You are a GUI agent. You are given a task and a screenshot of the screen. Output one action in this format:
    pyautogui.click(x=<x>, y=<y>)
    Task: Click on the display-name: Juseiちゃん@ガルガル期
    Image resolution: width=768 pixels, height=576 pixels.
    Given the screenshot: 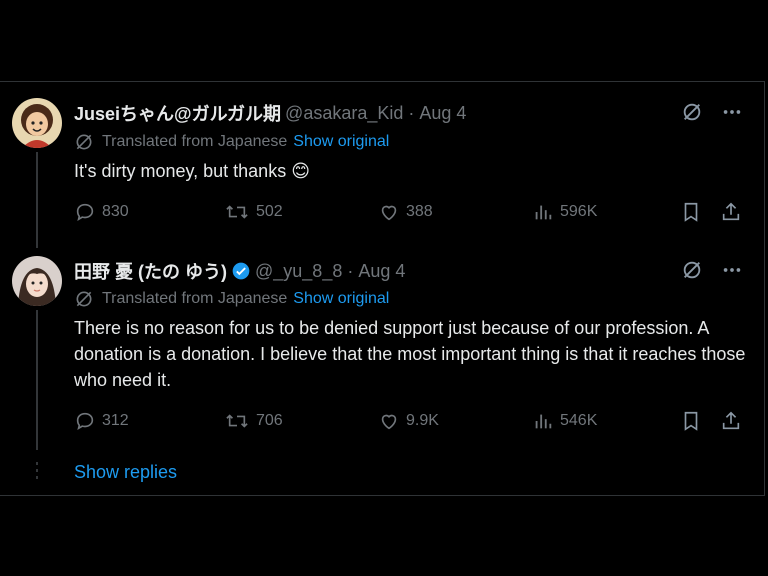 What is the action you would take?
    pyautogui.click(x=177, y=113)
    